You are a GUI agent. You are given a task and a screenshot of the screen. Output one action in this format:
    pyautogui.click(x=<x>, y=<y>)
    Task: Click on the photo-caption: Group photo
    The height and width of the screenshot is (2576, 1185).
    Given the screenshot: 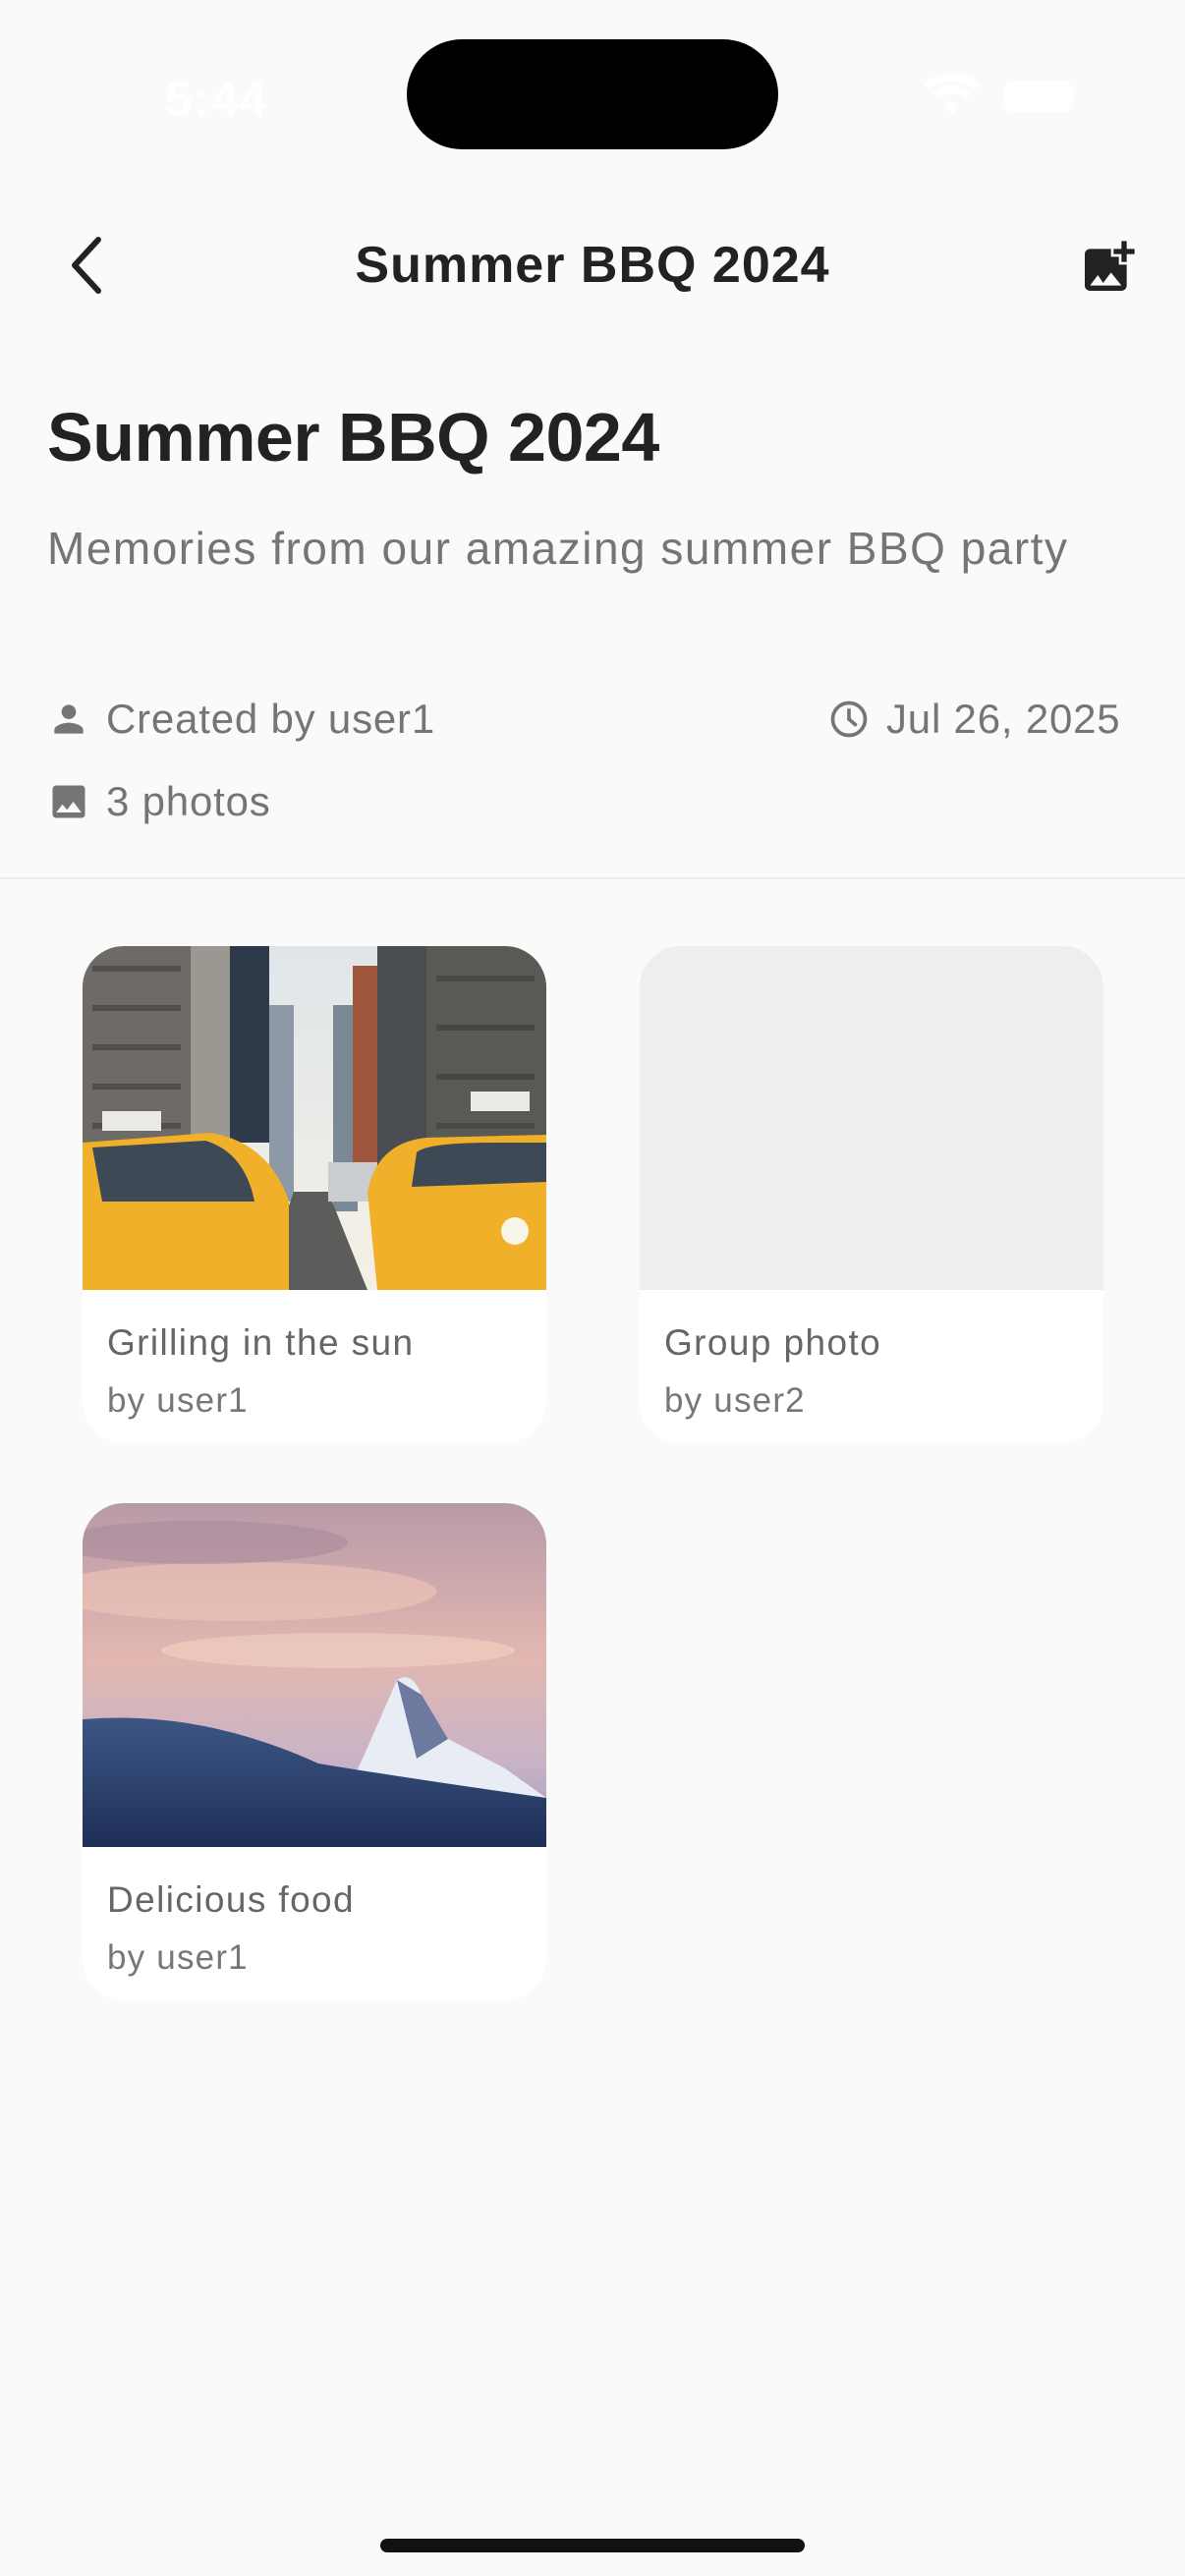 What is the action you would take?
    pyautogui.click(x=773, y=1342)
    